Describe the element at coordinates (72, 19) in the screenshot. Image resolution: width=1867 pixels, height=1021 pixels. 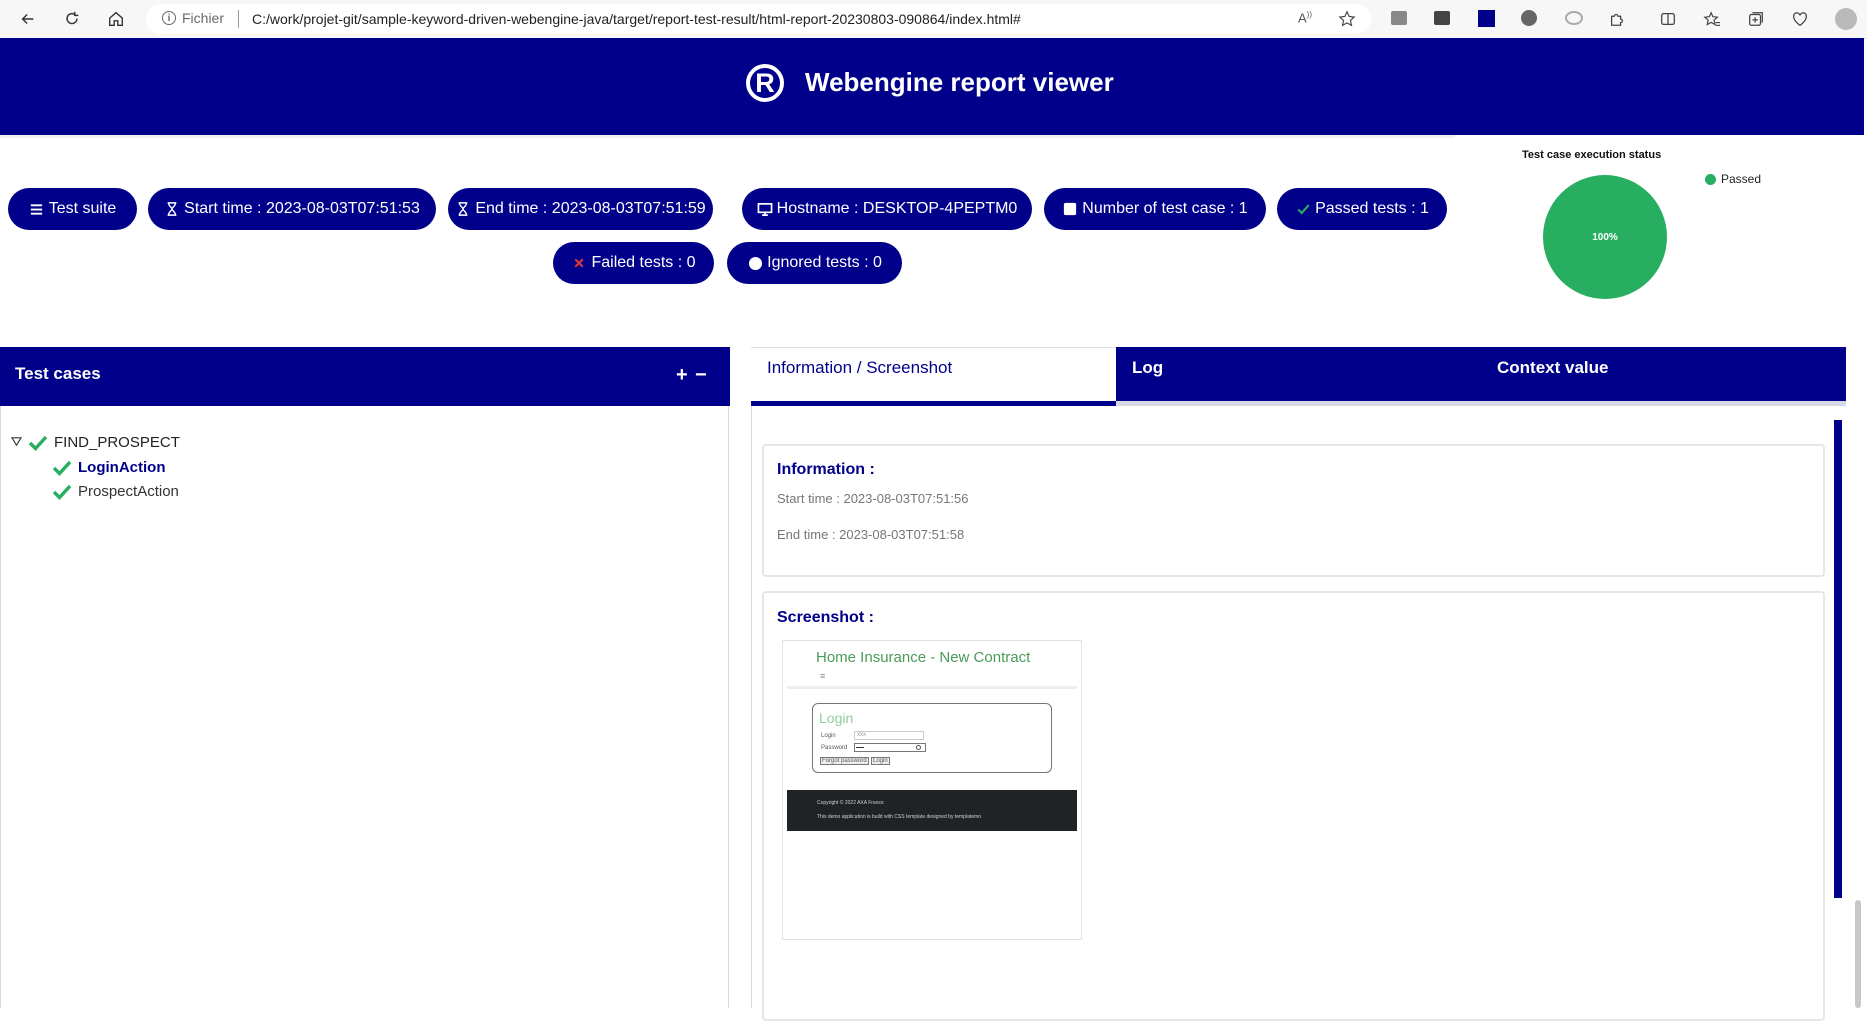
I see `refresh-icon` at that location.